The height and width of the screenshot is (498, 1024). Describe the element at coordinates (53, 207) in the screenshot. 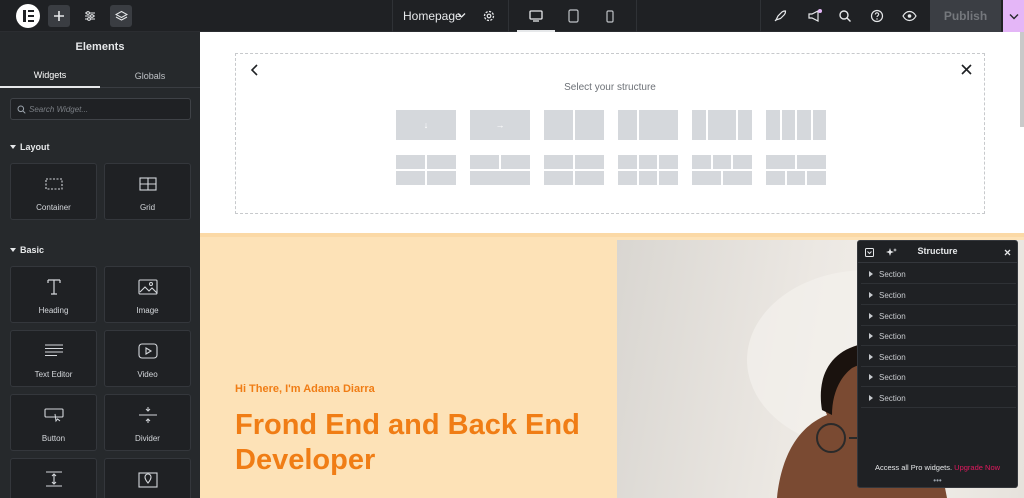

I see `widget-label: Container` at that location.